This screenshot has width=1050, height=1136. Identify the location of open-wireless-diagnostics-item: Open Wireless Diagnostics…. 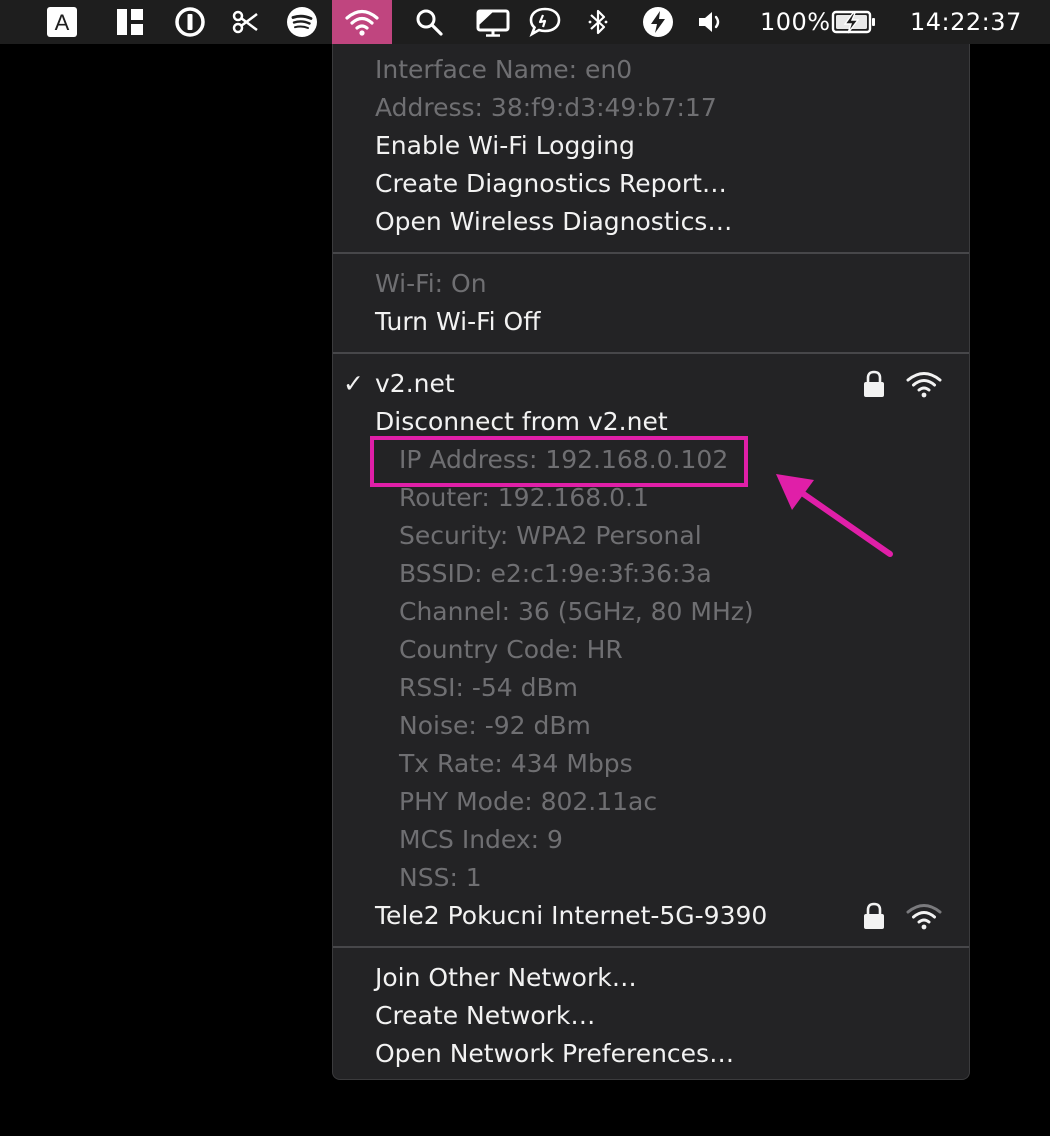
(553, 222).